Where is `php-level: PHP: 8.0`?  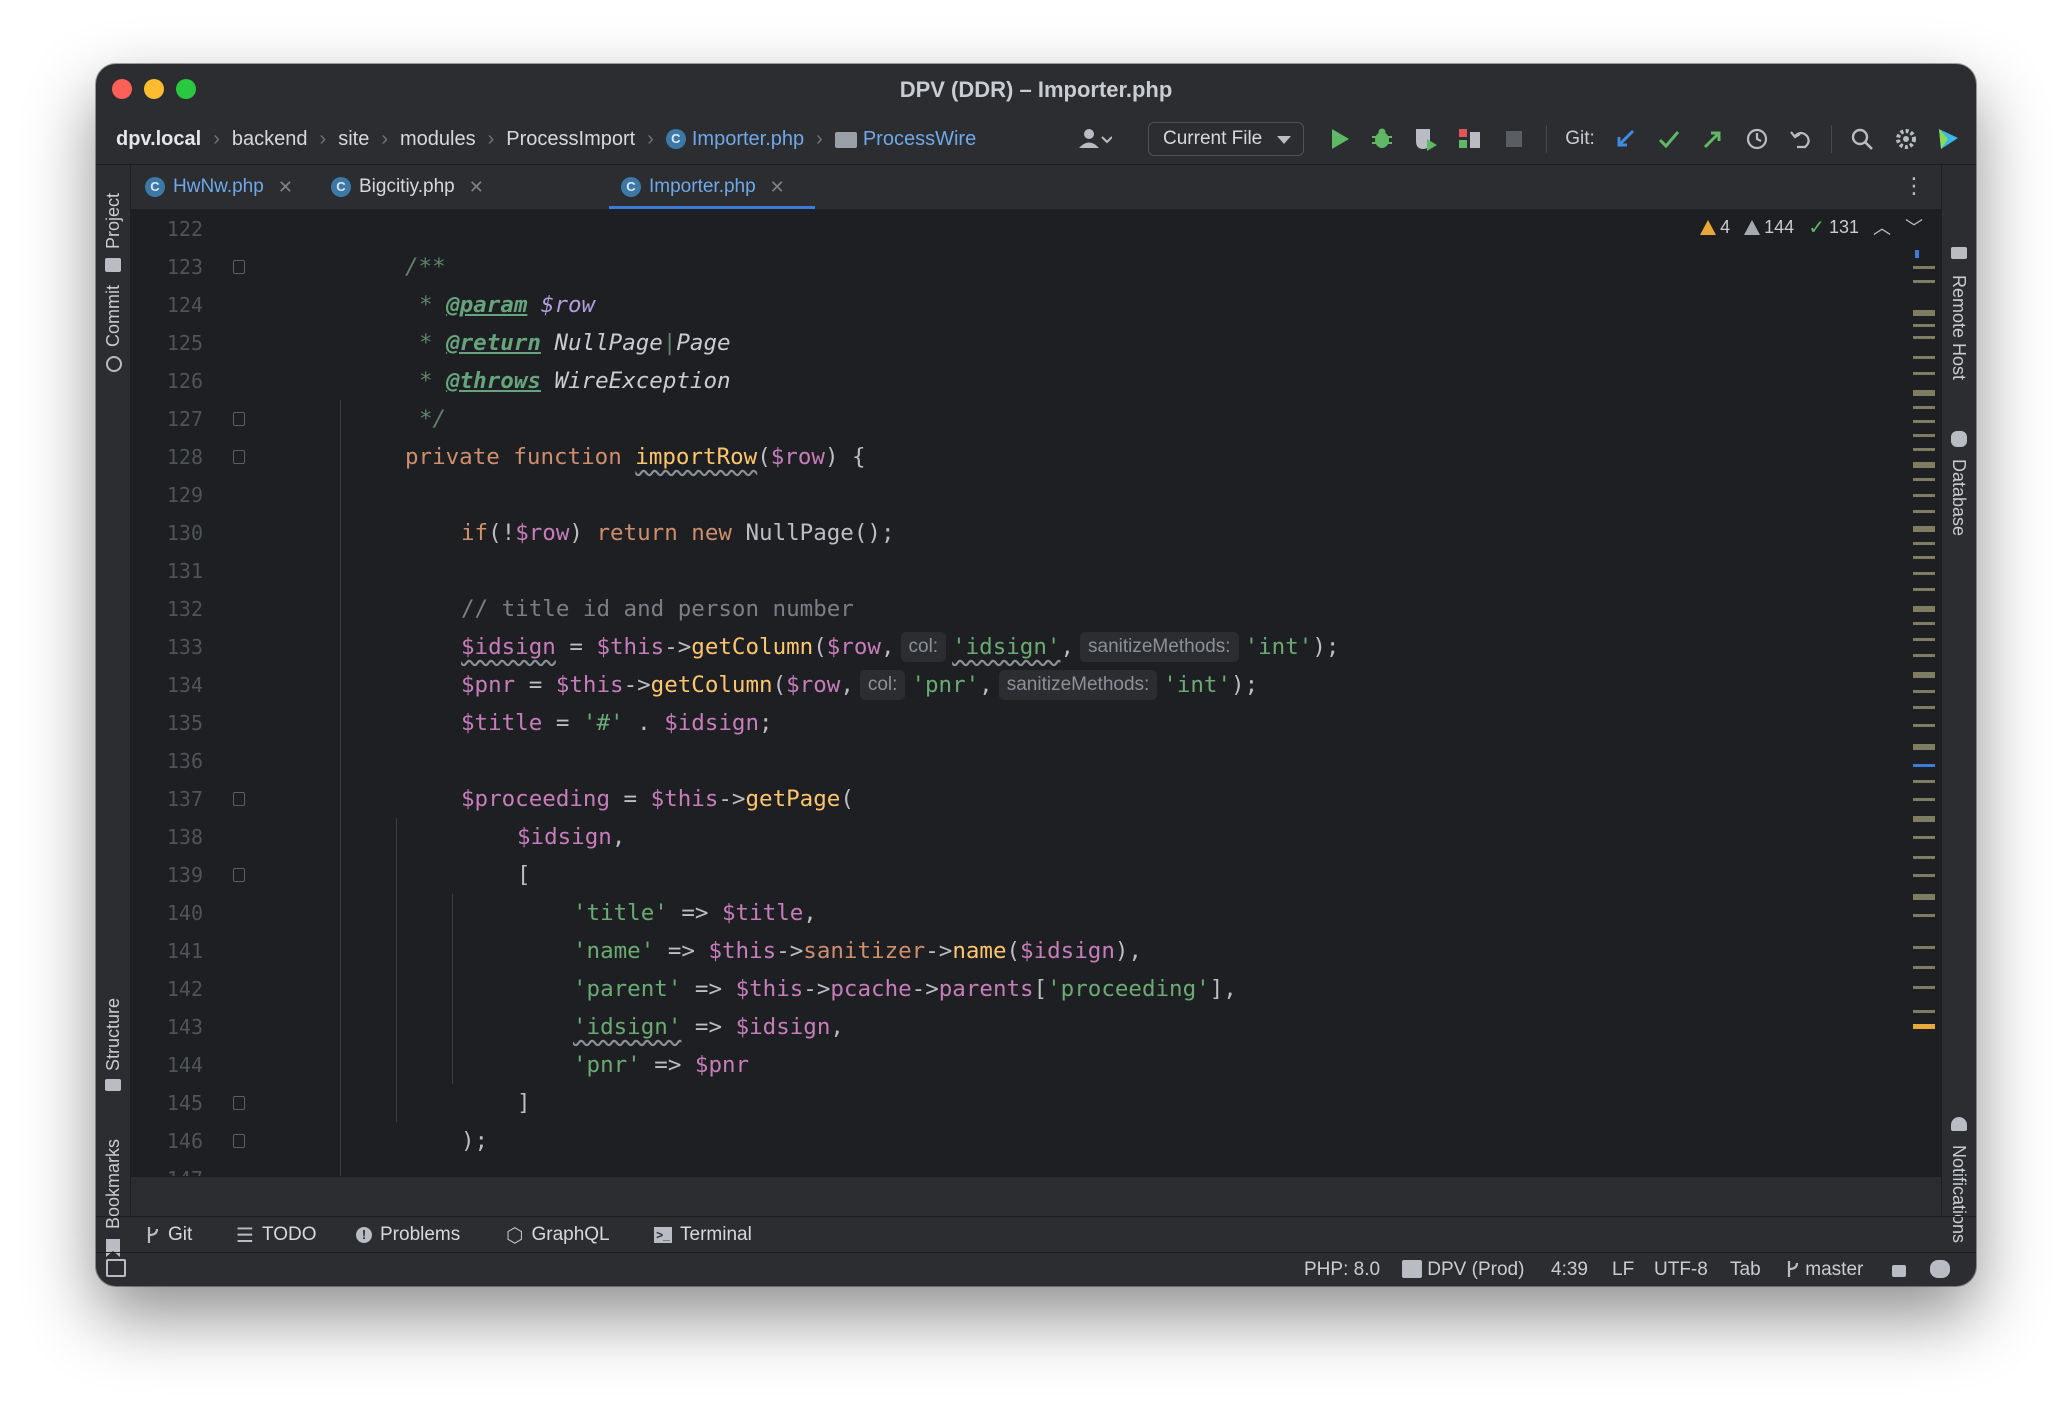 php-level: PHP: 8.0 is located at coordinates (1342, 1269).